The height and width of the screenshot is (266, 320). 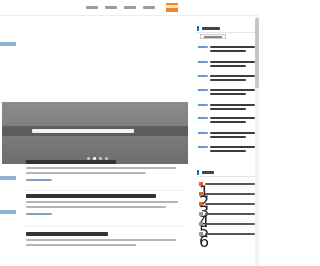 What do you see at coordinates (257, 141) in the screenshot?
I see `vertical-scrollbar` at bounding box center [257, 141].